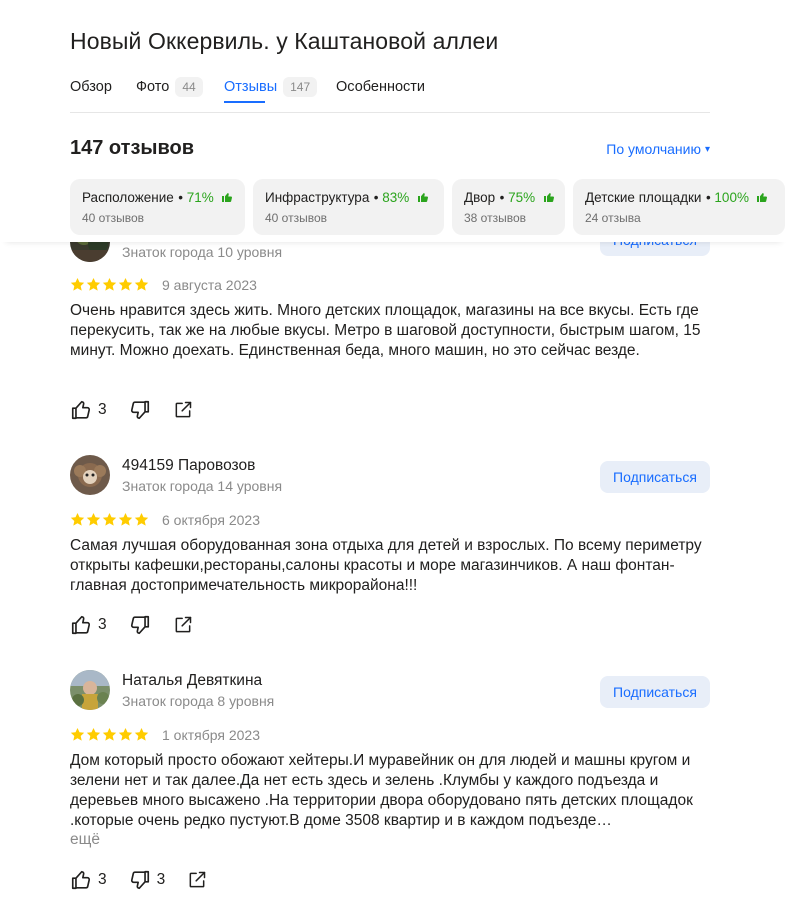  What do you see at coordinates (653, 149) in the screenshot?
I see `sort-label: По умолчанию` at bounding box center [653, 149].